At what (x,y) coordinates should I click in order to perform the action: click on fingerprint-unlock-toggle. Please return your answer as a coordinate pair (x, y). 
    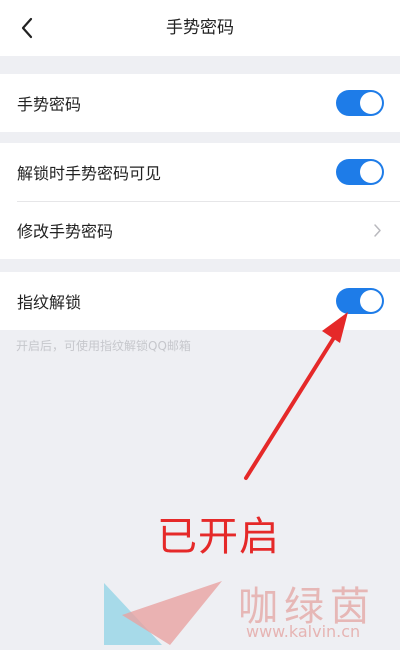
    Looking at the image, I should click on (360, 301).